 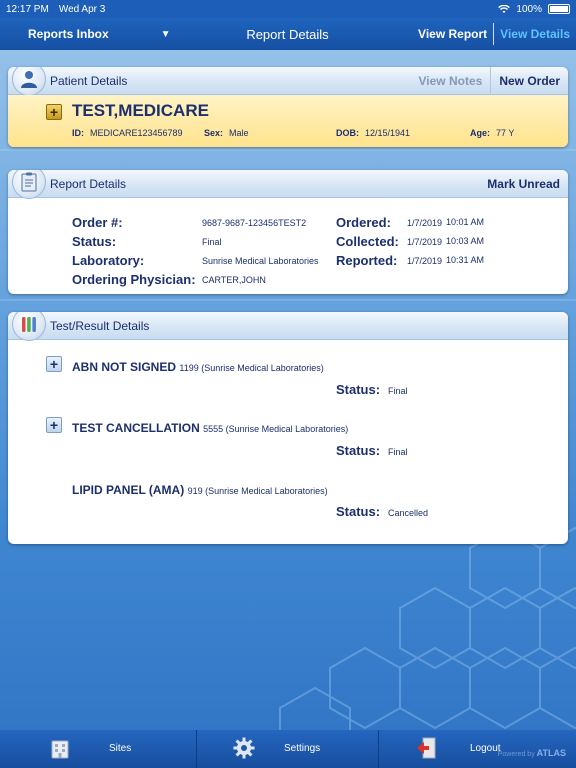 What do you see at coordinates (134, 279) in the screenshot?
I see `ordering-physician-label: Ordering Physician:` at bounding box center [134, 279].